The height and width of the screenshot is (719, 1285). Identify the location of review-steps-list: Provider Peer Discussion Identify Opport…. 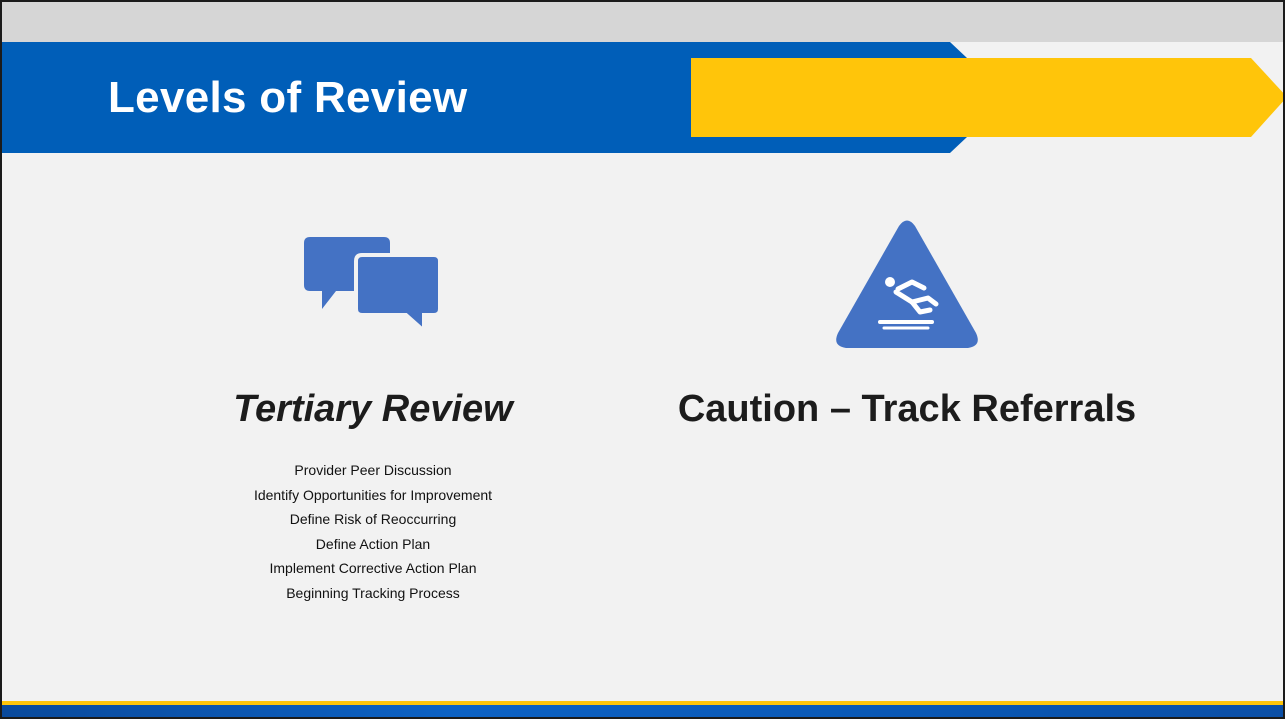
(373, 532).